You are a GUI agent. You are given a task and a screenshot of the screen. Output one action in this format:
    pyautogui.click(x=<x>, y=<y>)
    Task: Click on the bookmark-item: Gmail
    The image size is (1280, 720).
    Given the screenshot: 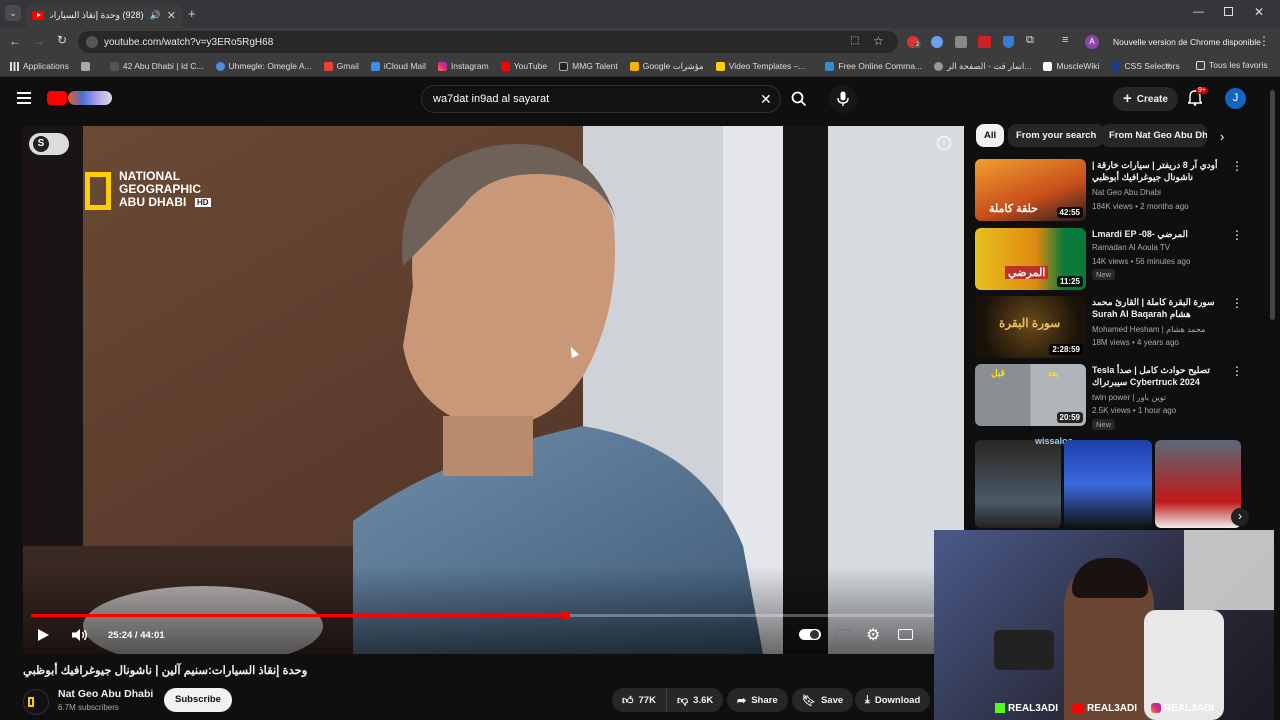 What is the action you would take?
    pyautogui.click(x=341, y=66)
    